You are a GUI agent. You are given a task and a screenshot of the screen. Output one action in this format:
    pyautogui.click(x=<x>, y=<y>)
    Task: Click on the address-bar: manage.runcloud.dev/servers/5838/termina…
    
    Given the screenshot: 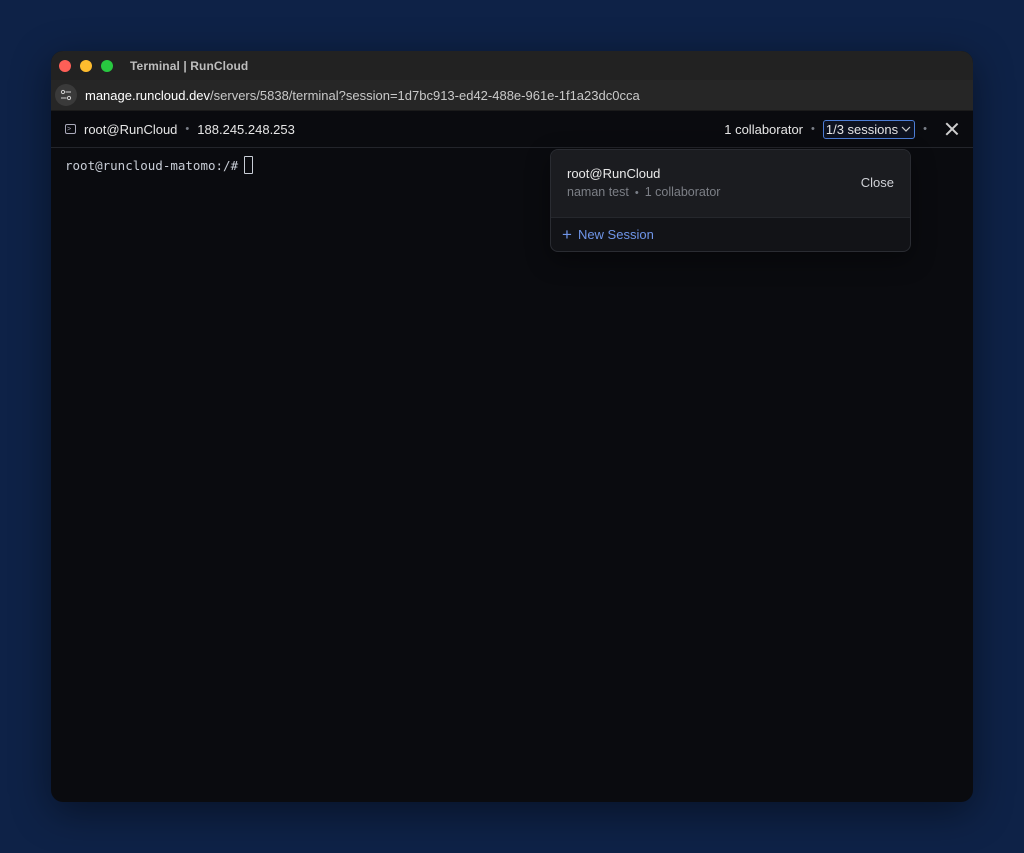 What is the action you would take?
    pyautogui.click(x=512, y=95)
    